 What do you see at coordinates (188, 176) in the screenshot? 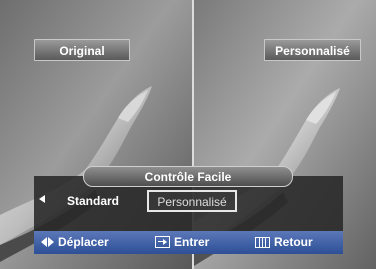
I see `menu-title: Contrôle Facile` at bounding box center [188, 176].